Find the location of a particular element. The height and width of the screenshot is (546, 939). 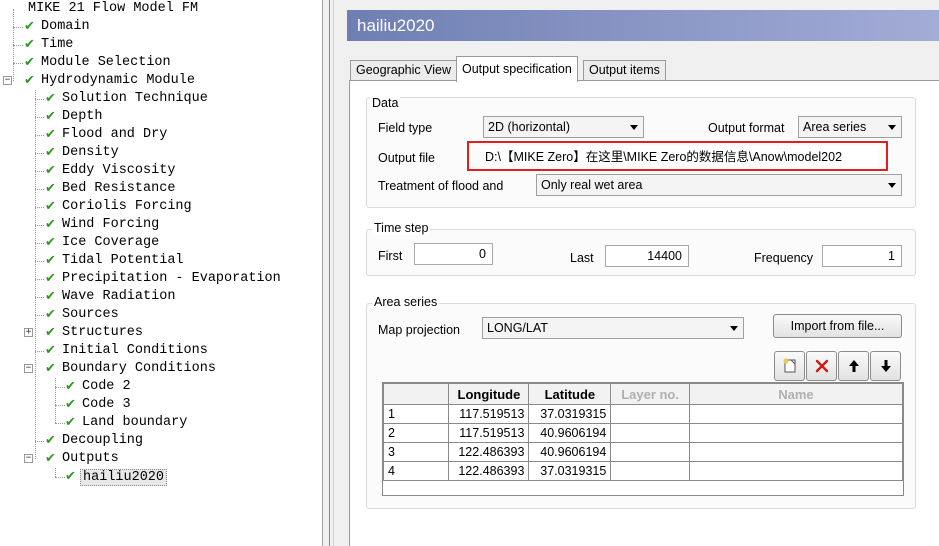

last-label: Last is located at coordinates (582, 258).